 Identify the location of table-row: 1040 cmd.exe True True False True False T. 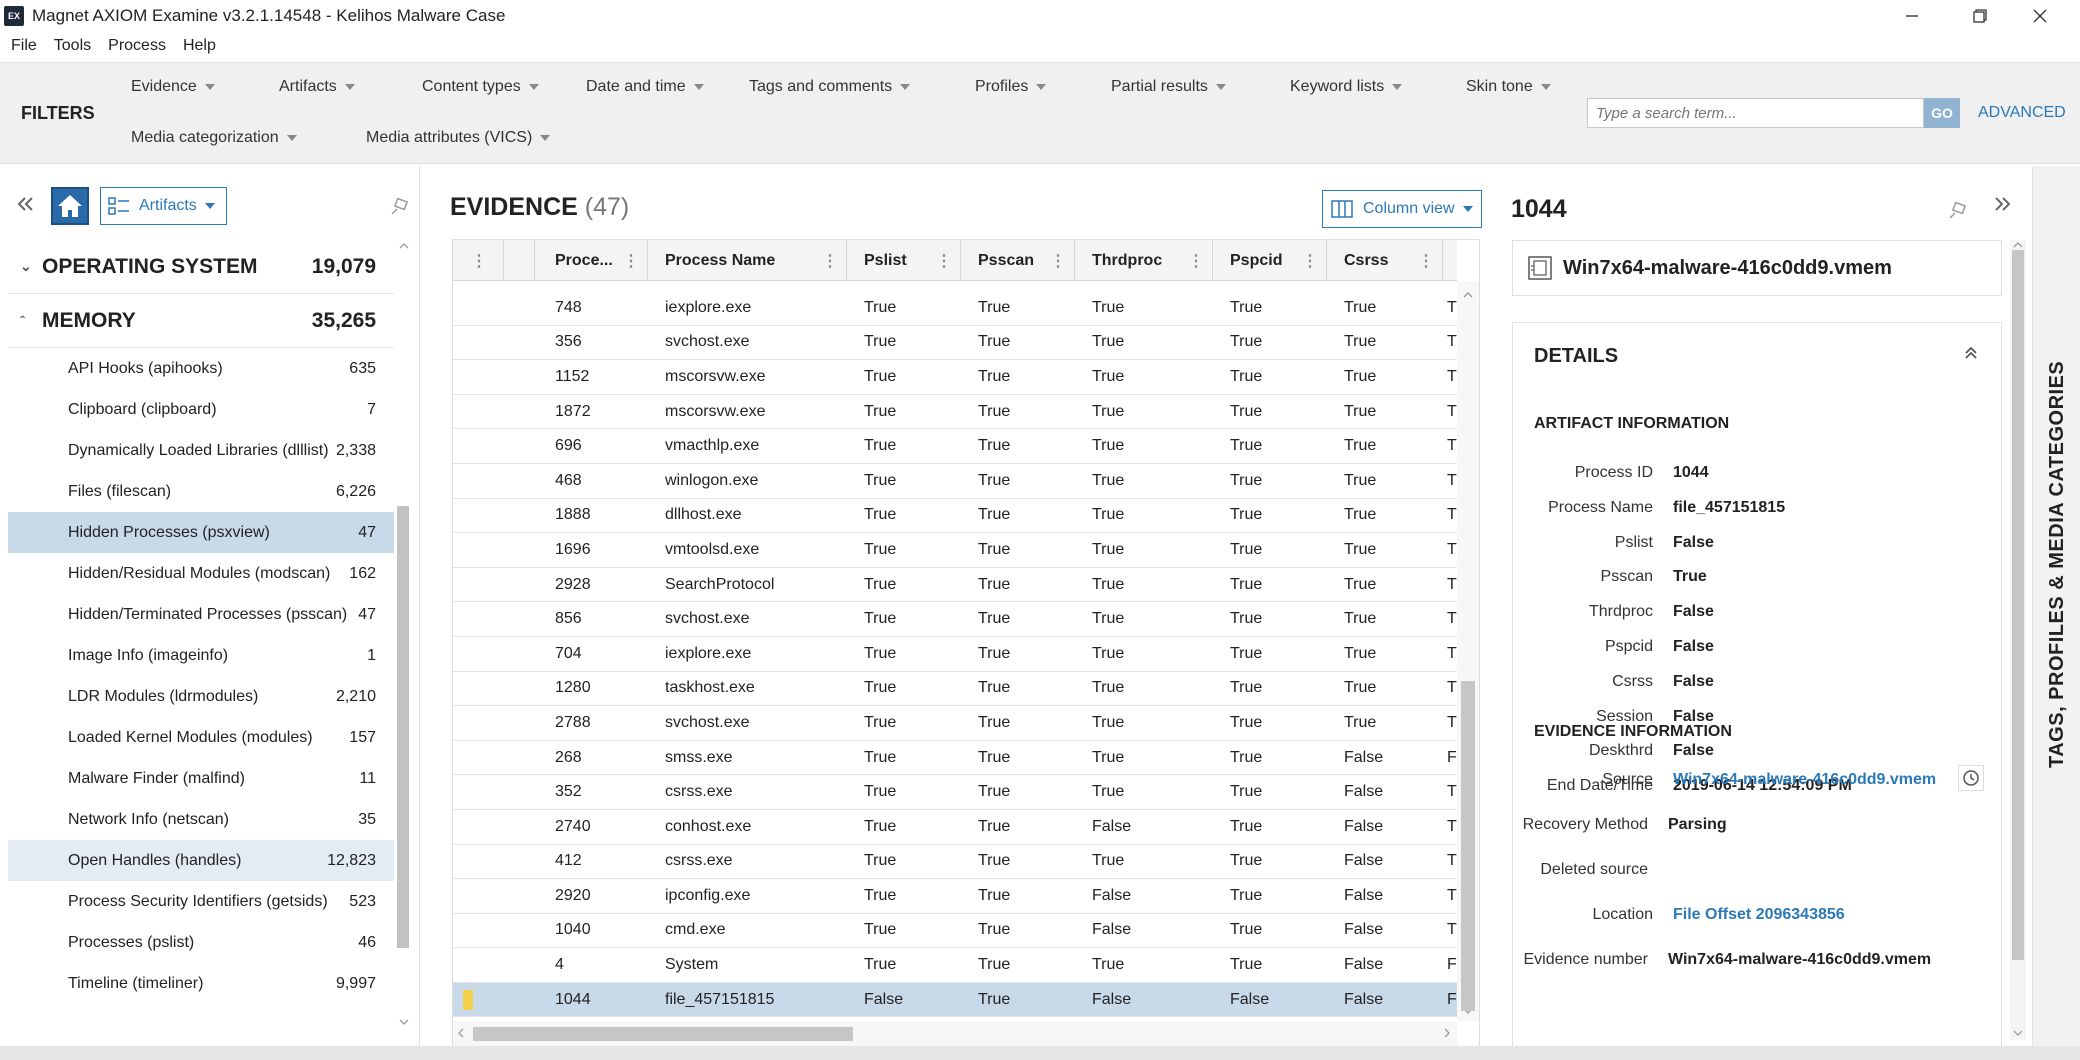
(955, 931).